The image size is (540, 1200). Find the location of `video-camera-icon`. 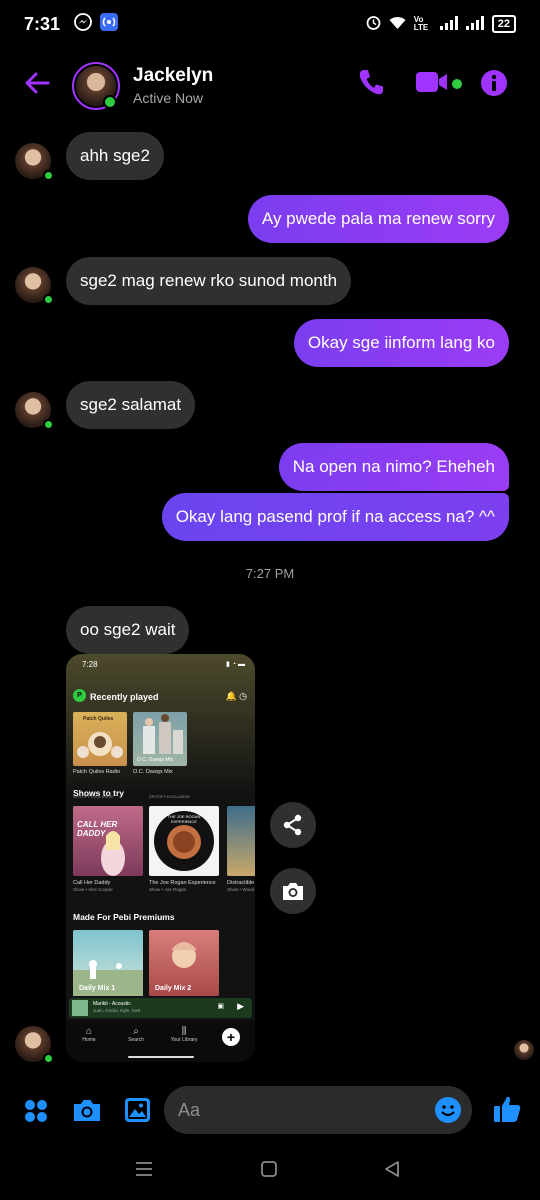

video-camera-icon is located at coordinates (431, 82).